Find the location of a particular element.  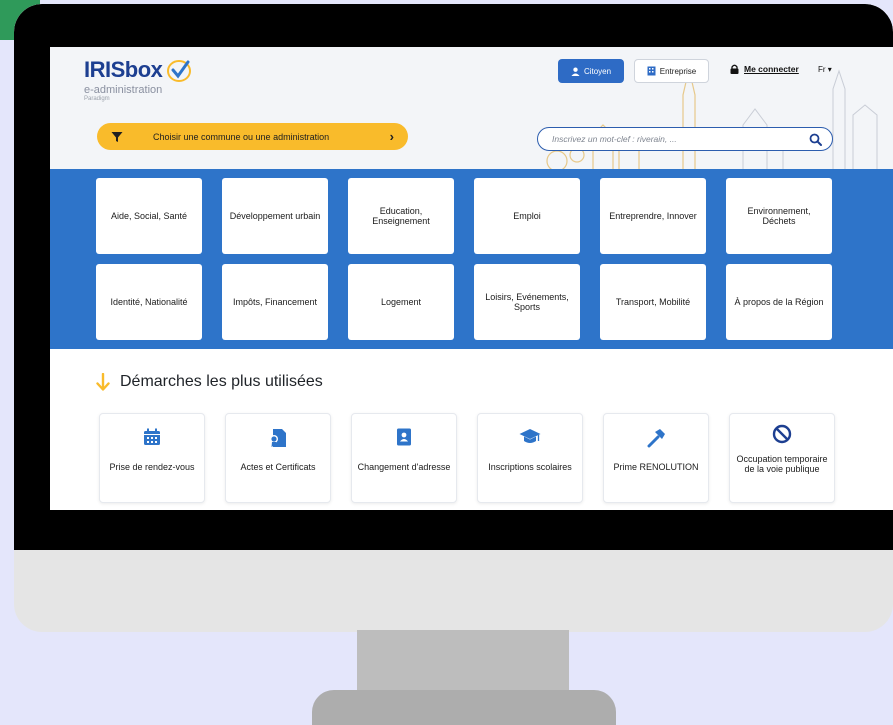

category-a-propos: À propos de la Région is located at coordinates (779, 302).